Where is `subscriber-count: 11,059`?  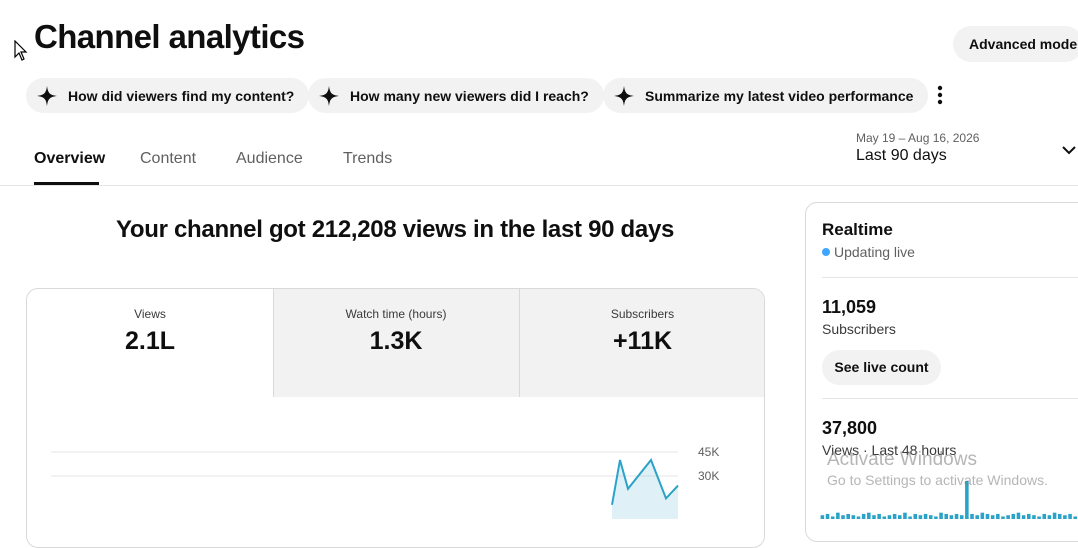
subscriber-count: 11,059 is located at coordinates (849, 307).